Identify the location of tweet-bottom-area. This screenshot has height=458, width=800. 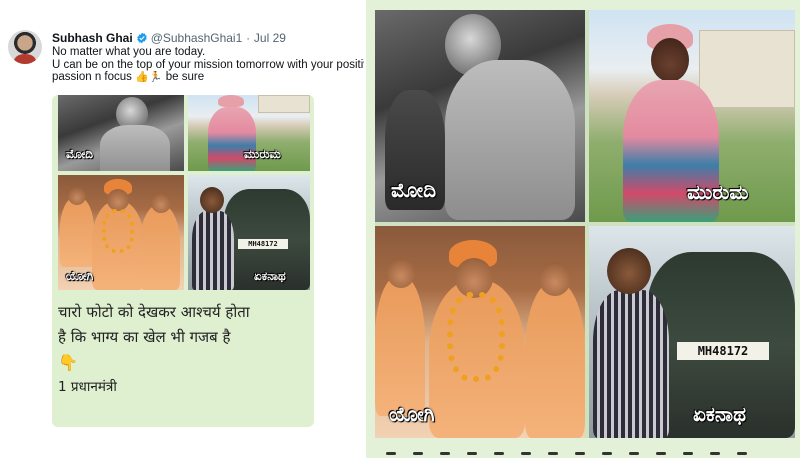
(183, 442).